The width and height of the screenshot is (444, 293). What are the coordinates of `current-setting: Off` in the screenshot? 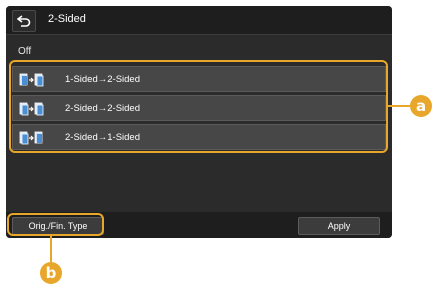 It's located at (25, 51).